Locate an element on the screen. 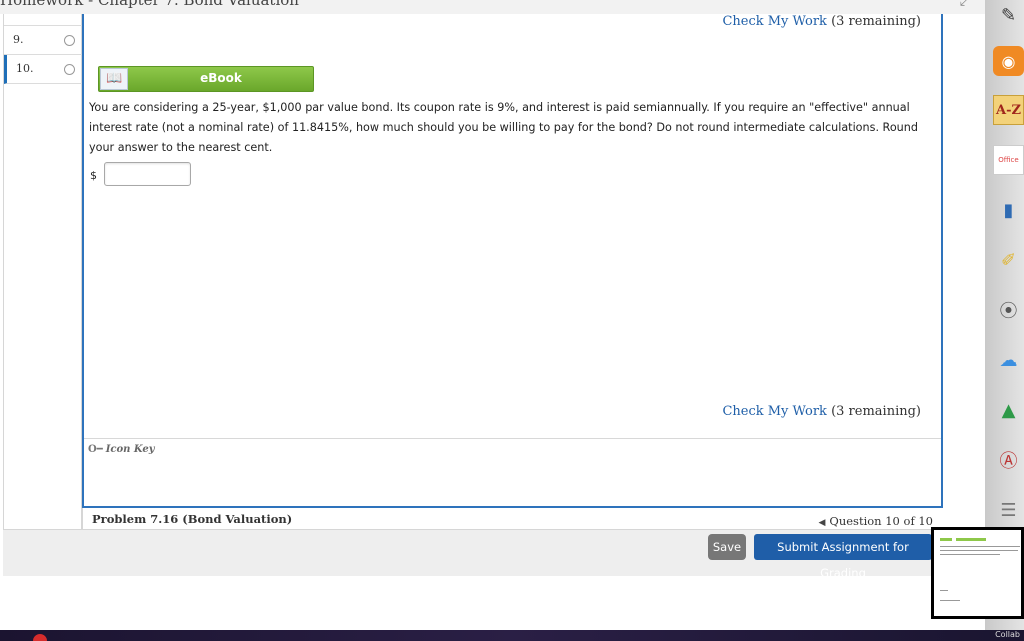 This screenshot has width=1024, height=641. check-my-work-bottom: Check My Work (3 remaining) is located at coordinates (821, 411).